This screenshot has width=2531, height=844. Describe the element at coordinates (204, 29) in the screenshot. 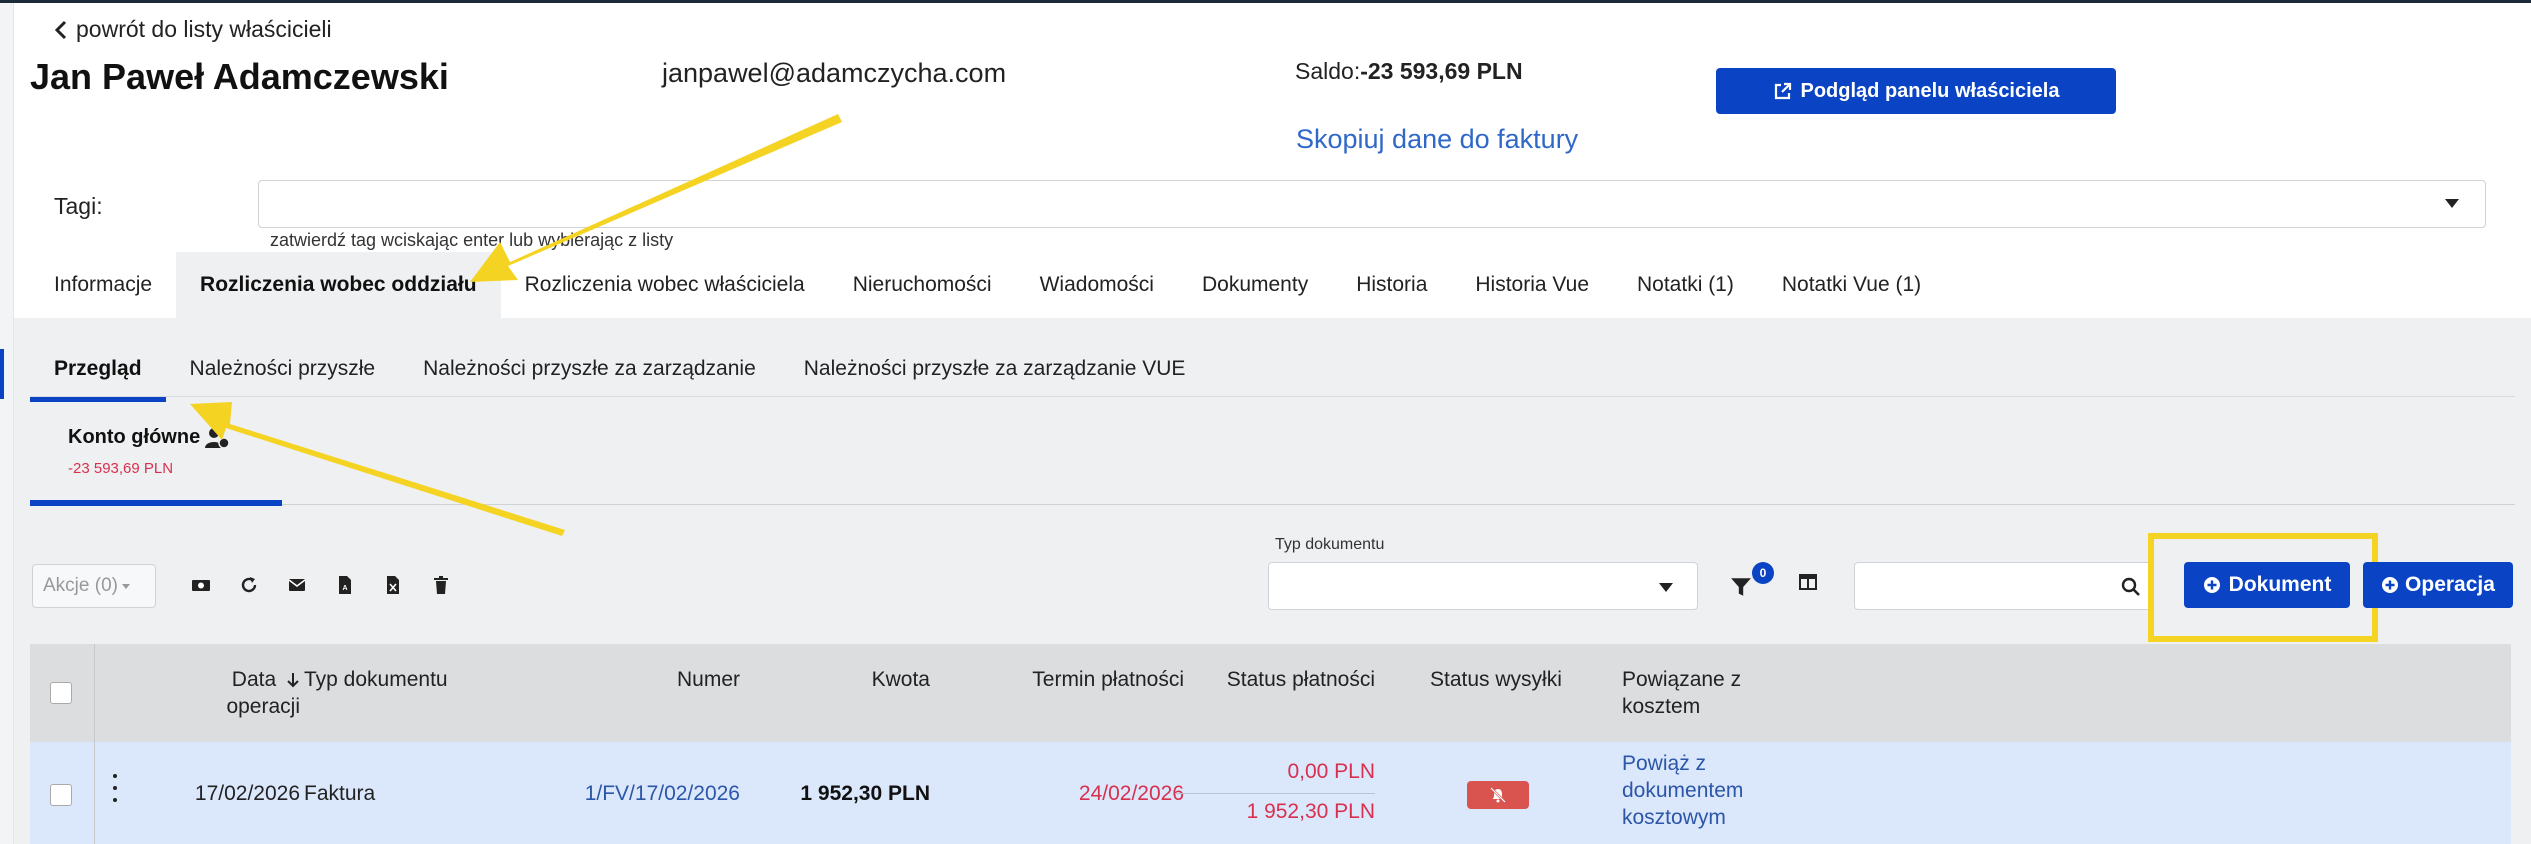

I see `back-link-label: powrót do listy właścicieli` at that location.